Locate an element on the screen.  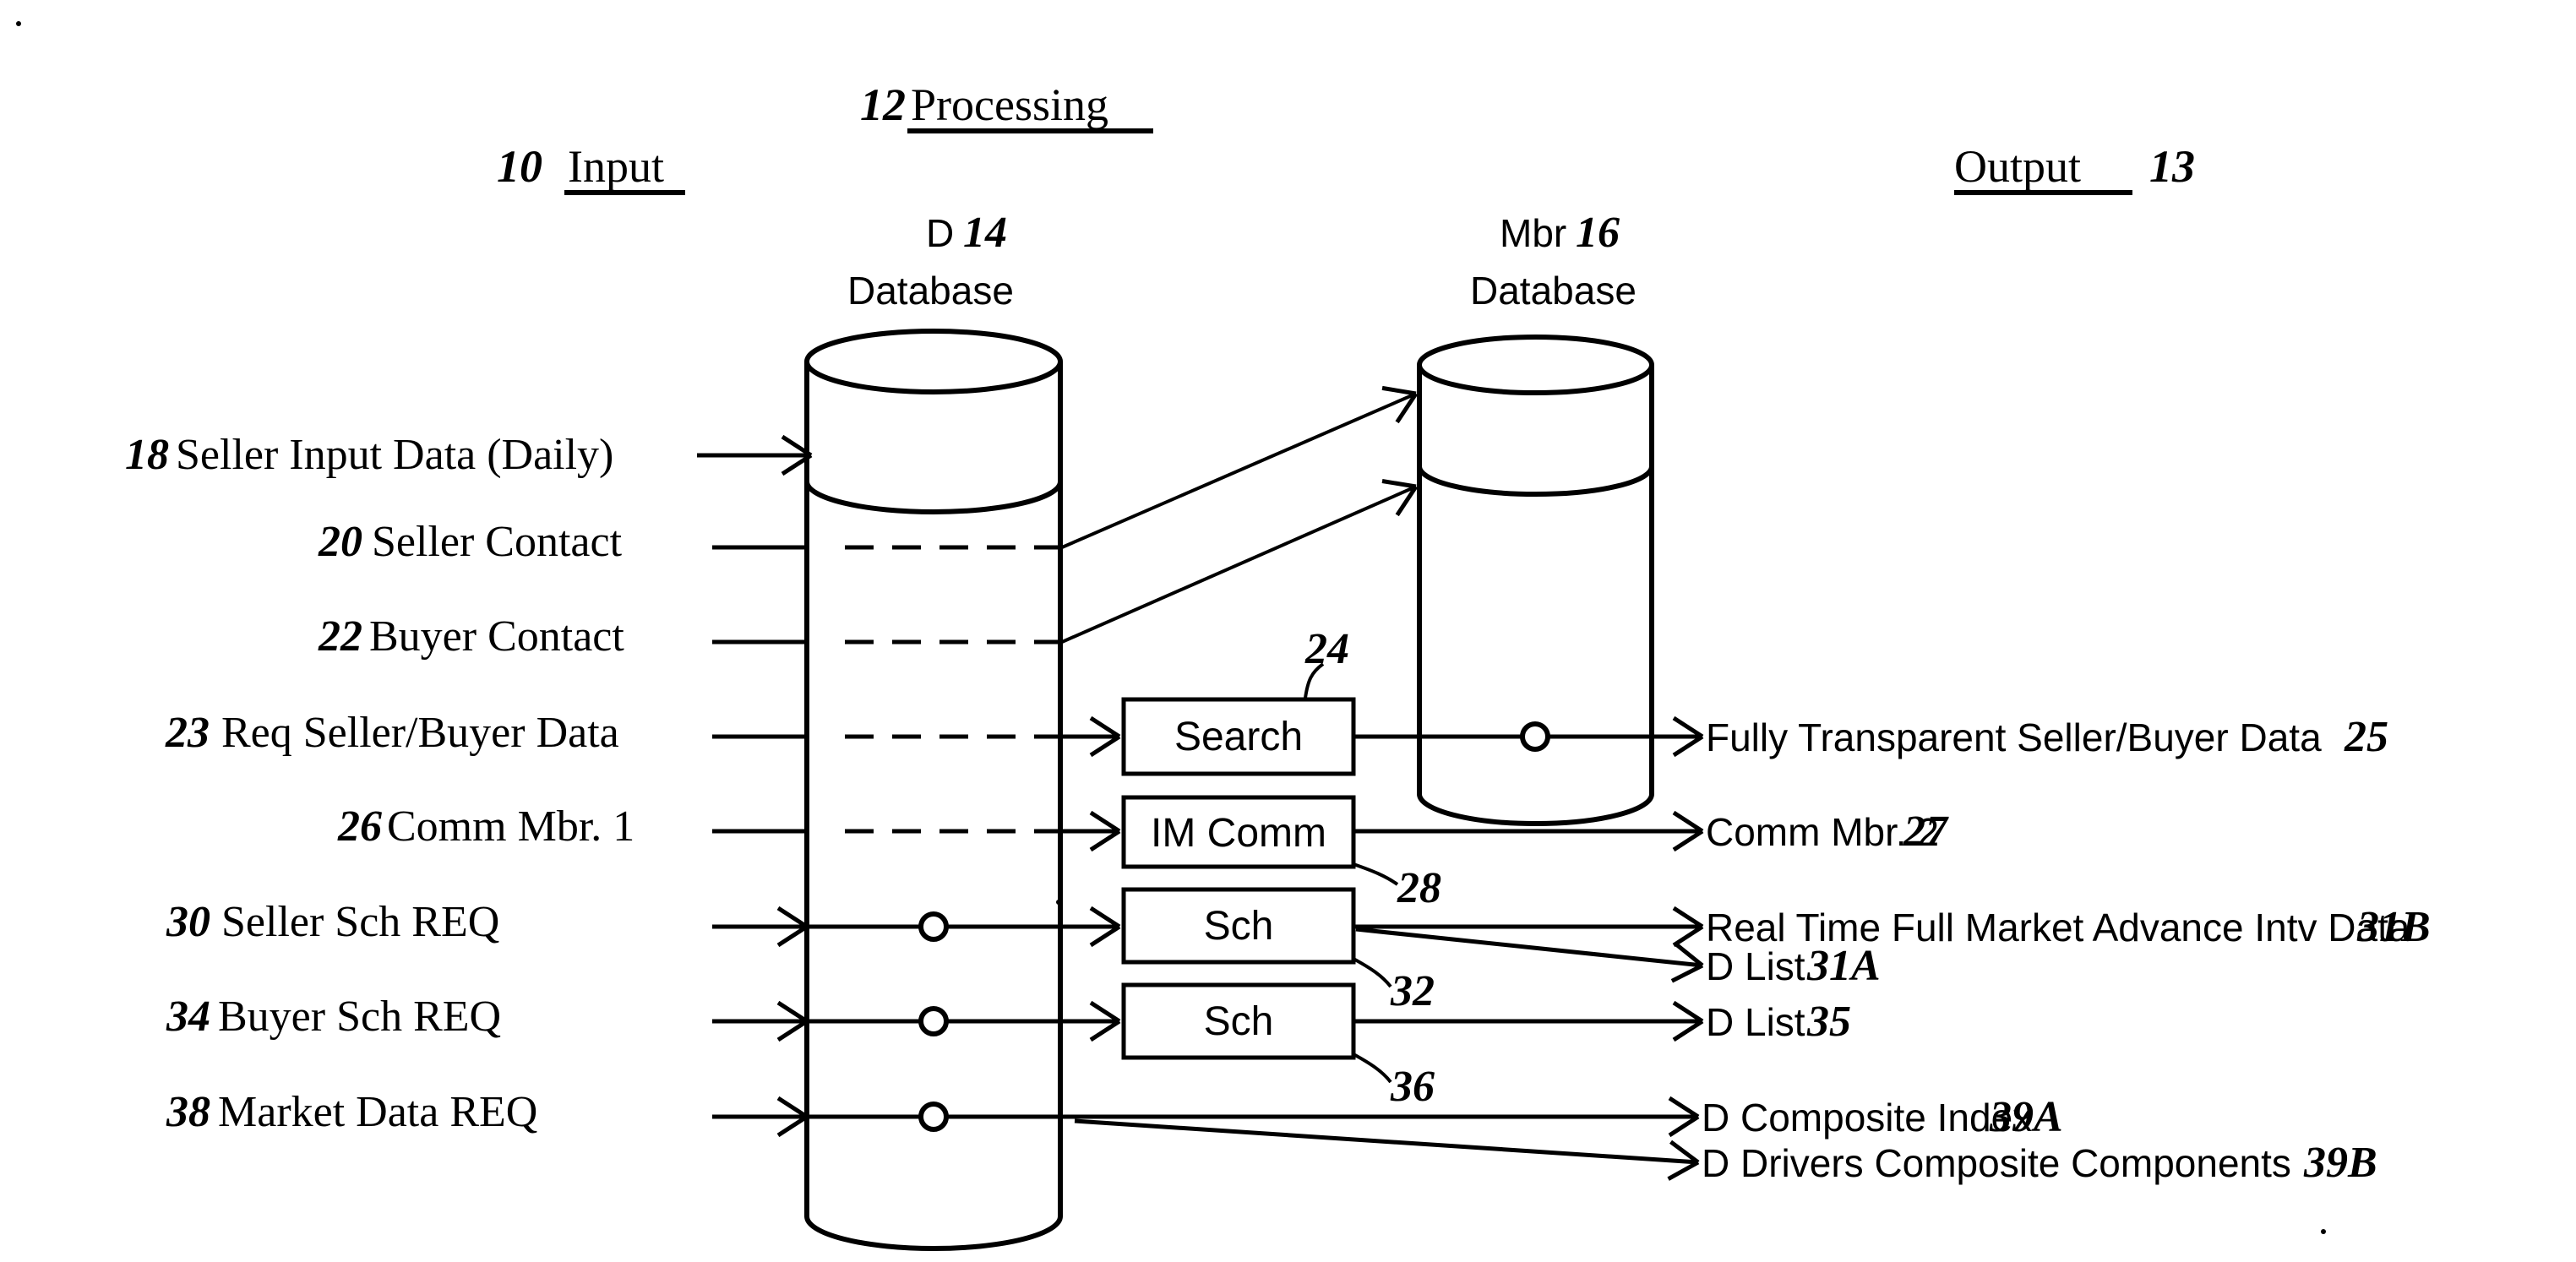
process-box-sch-buyer: Sch 36 is located at coordinates (1278, 1046).